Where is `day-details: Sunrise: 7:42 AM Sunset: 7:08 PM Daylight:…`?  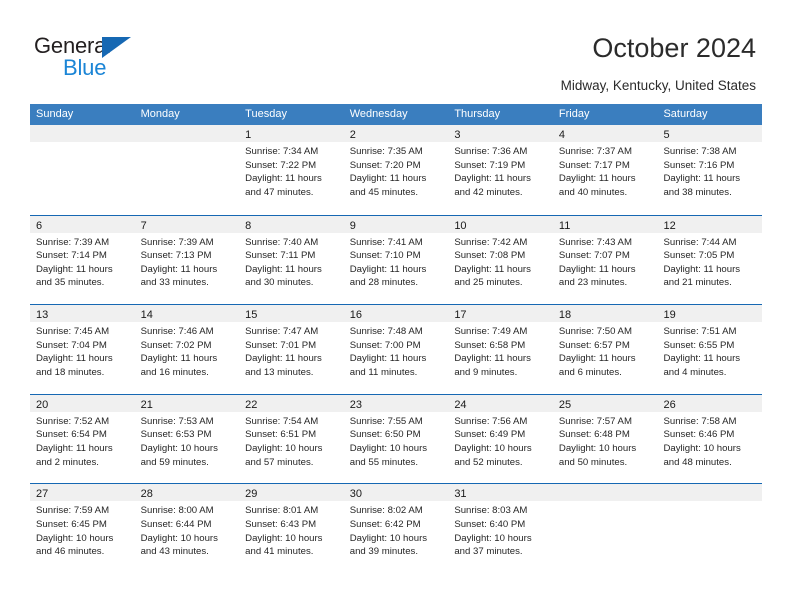 day-details: Sunrise: 7:42 AM Sunset: 7:08 PM Daylight:… is located at coordinates (500, 261).